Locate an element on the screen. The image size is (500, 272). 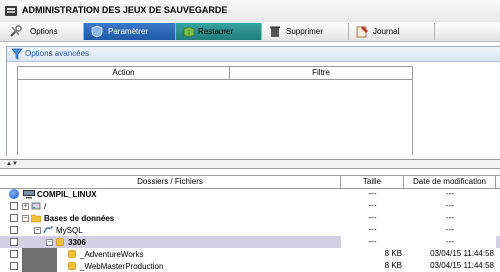
restore-box-icon is located at coordinates (189, 32).